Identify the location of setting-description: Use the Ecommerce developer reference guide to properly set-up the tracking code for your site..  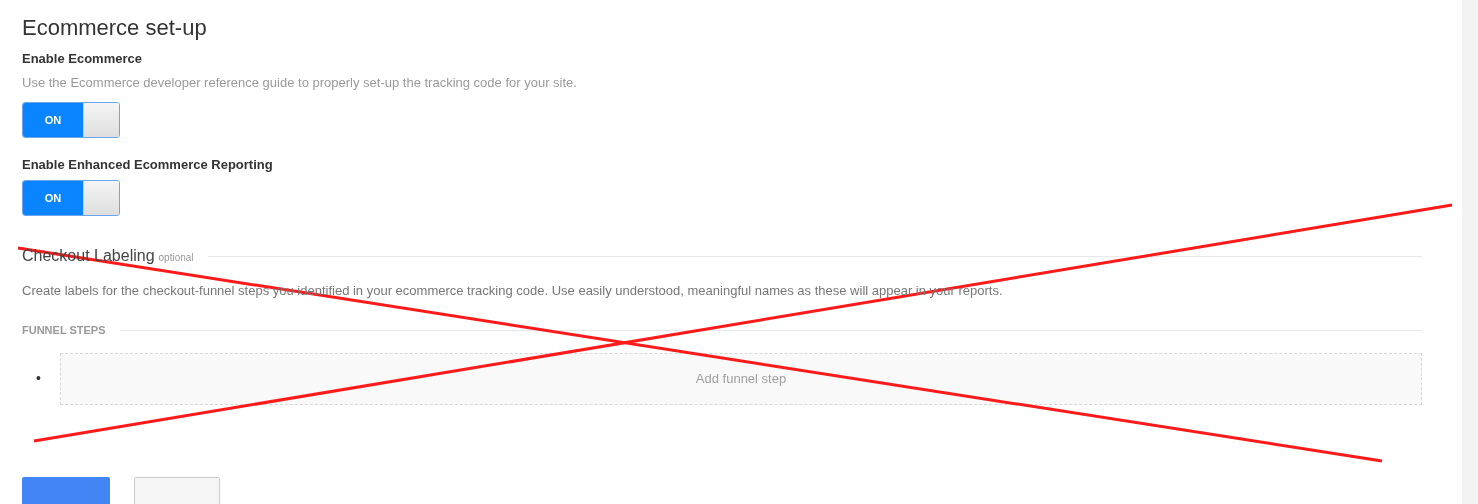
(300, 83).